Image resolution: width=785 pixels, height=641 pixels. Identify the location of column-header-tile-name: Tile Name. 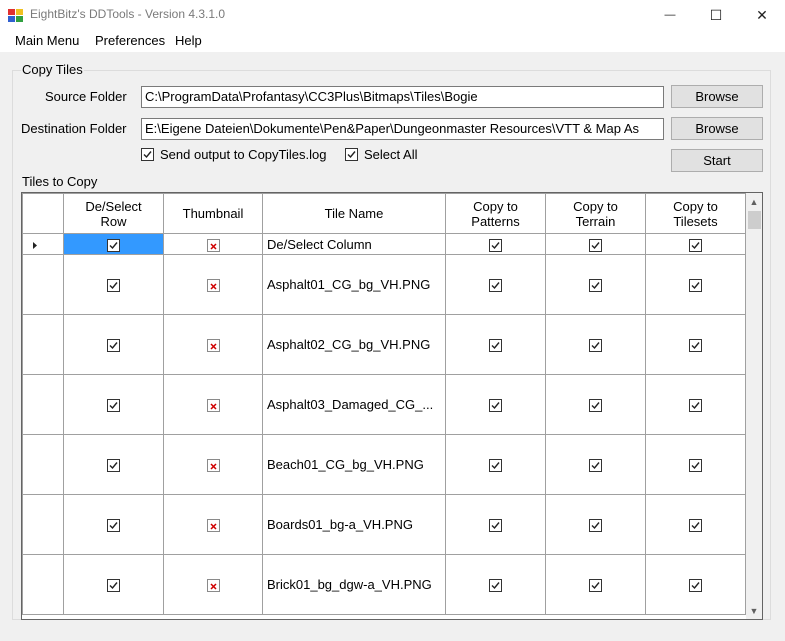
(354, 213).